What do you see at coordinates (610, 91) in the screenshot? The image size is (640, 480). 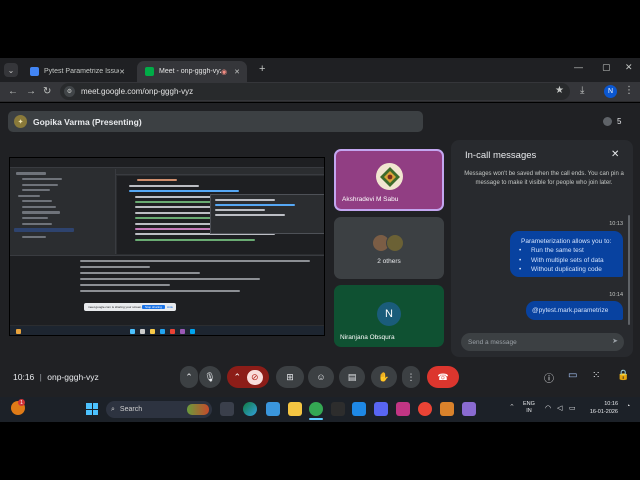 I see `profile-avatar: N` at bounding box center [610, 91].